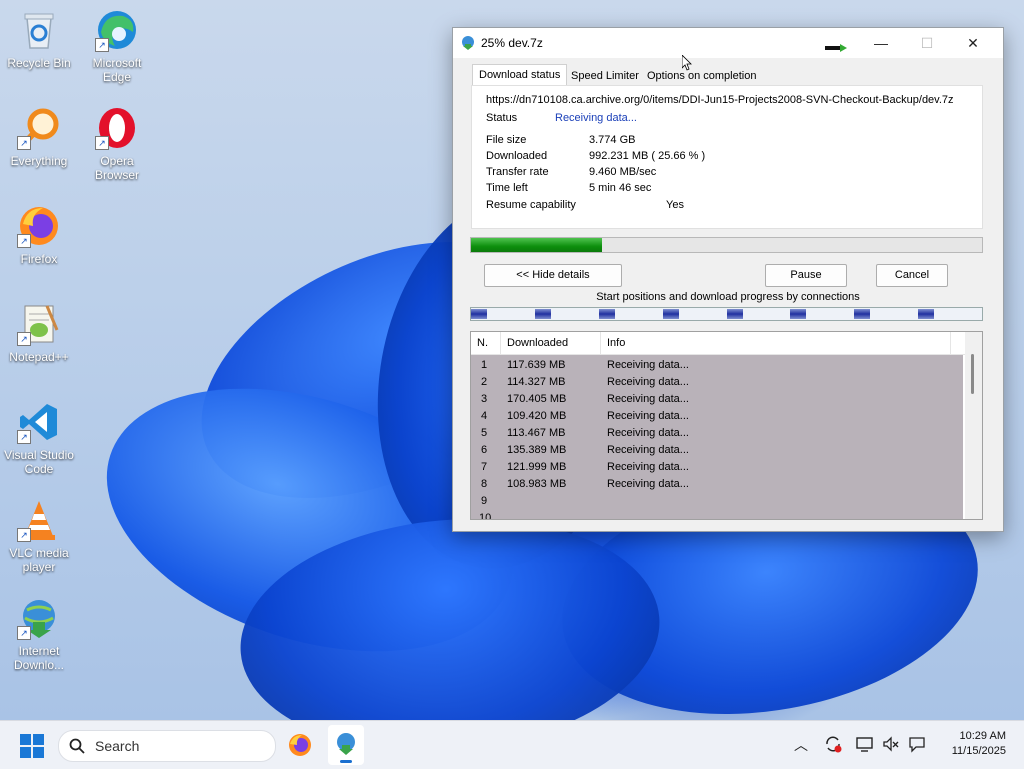 This screenshot has width=1024, height=769. Describe the element at coordinates (536, 382) in the screenshot. I see `cell-downloaded: 114.327 MB` at that location.